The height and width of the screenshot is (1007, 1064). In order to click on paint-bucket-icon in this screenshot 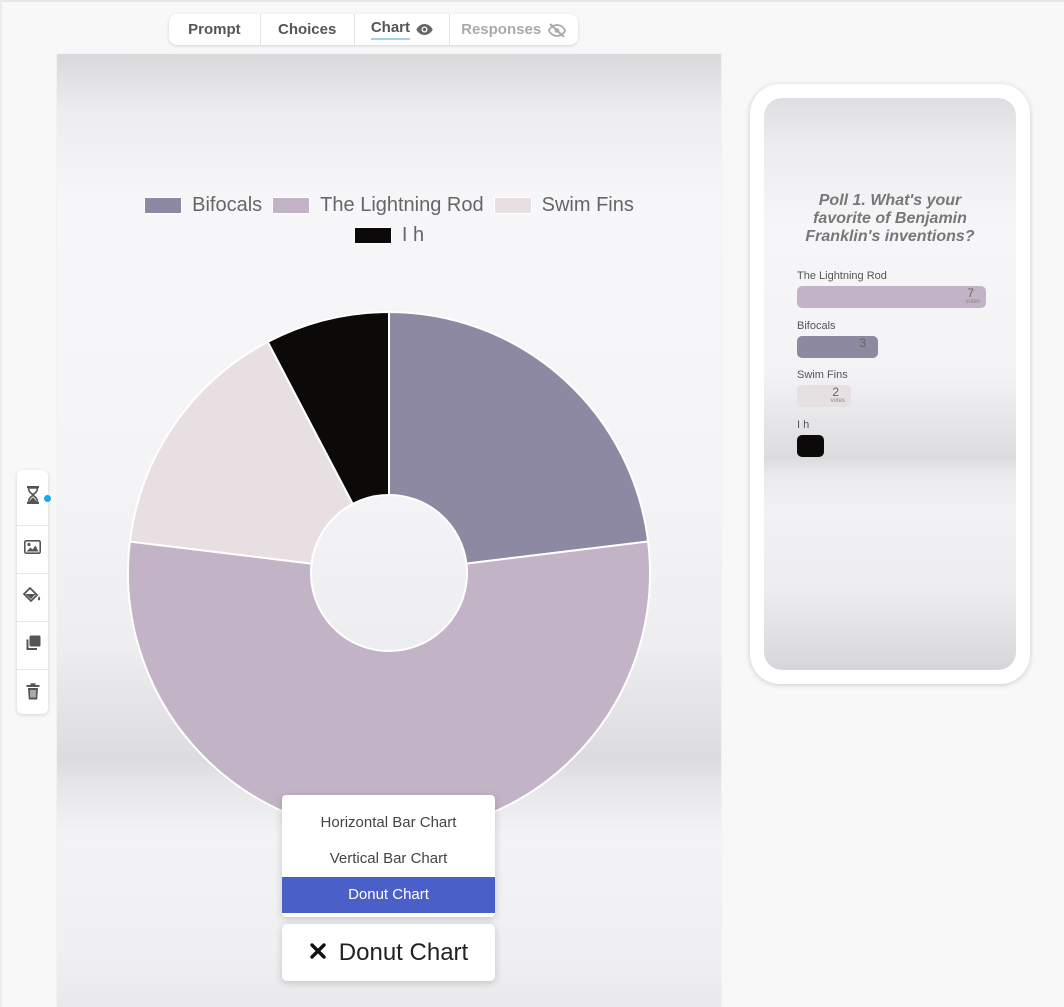, I will do `click(32, 597)`.